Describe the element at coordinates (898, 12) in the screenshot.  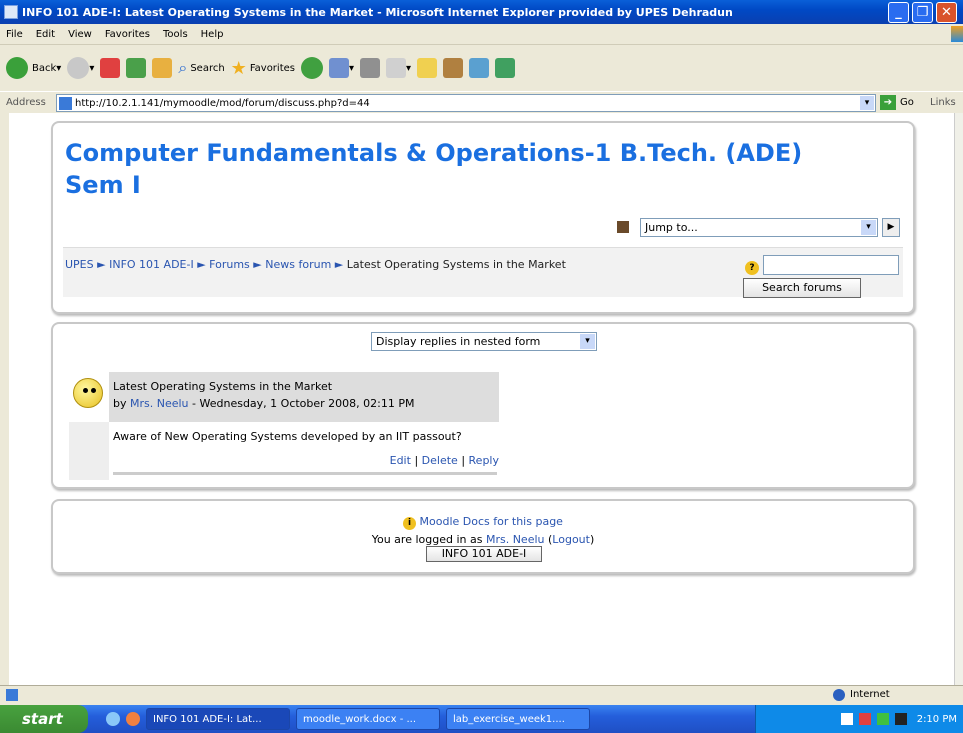
I see `minimize-button: _` at that location.